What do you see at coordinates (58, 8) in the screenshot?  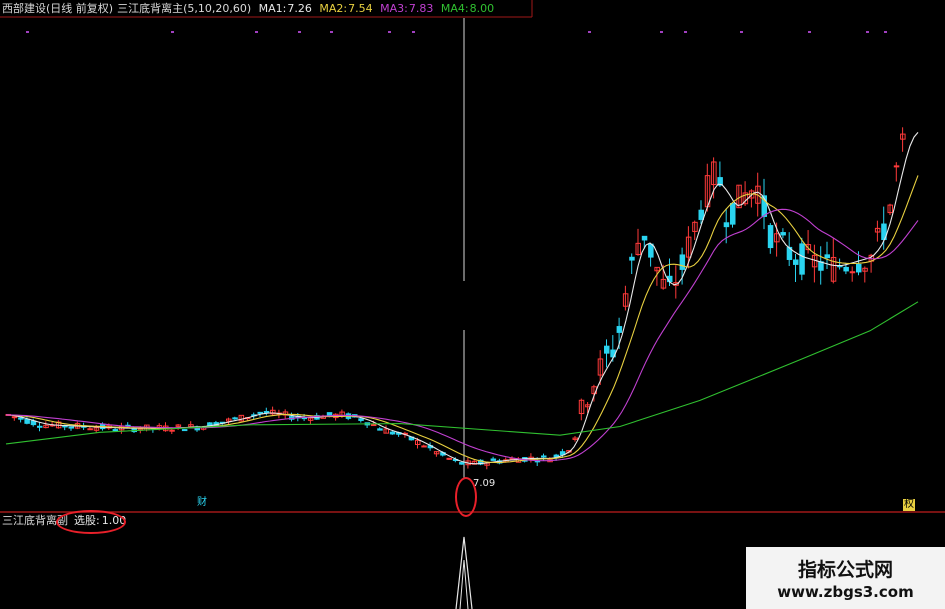 I see `stock-title: 西部建设(日线 前复权)` at bounding box center [58, 8].